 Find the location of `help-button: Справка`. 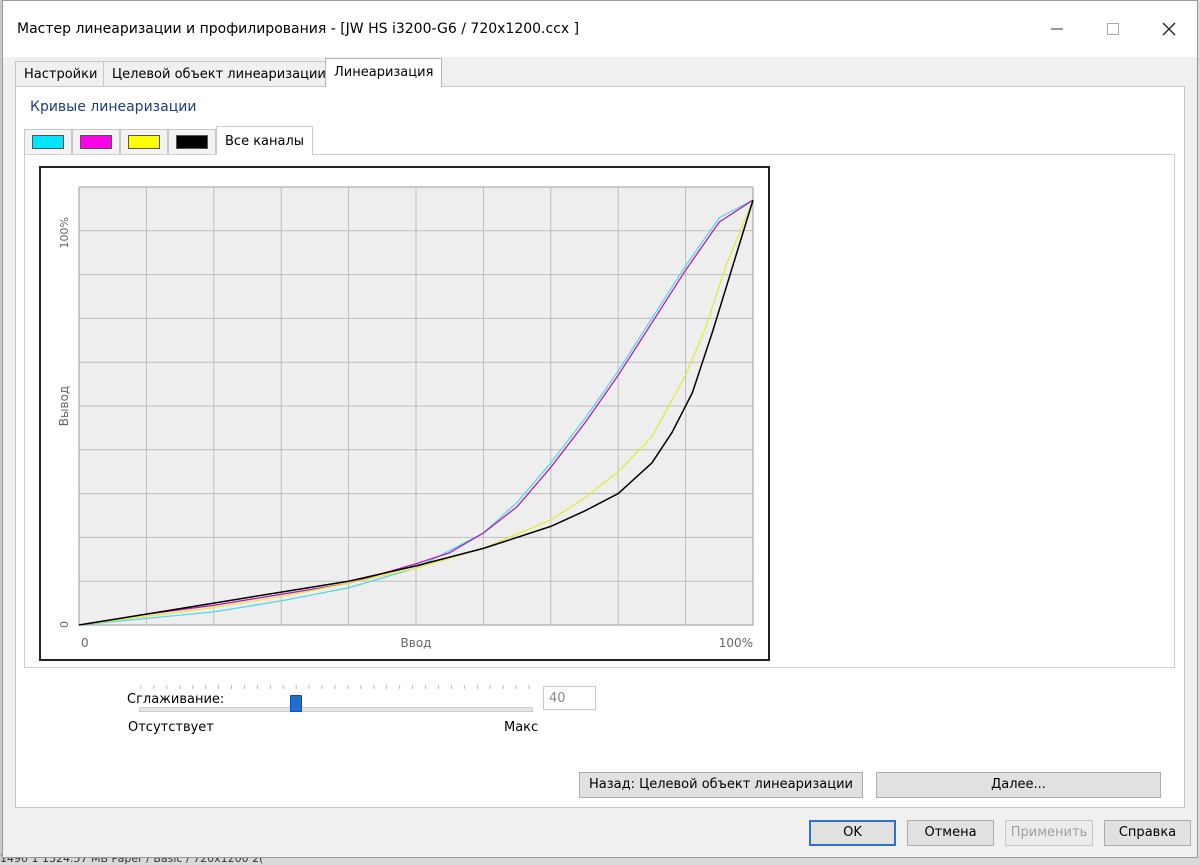

help-button: Справка is located at coordinates (1147, 833).